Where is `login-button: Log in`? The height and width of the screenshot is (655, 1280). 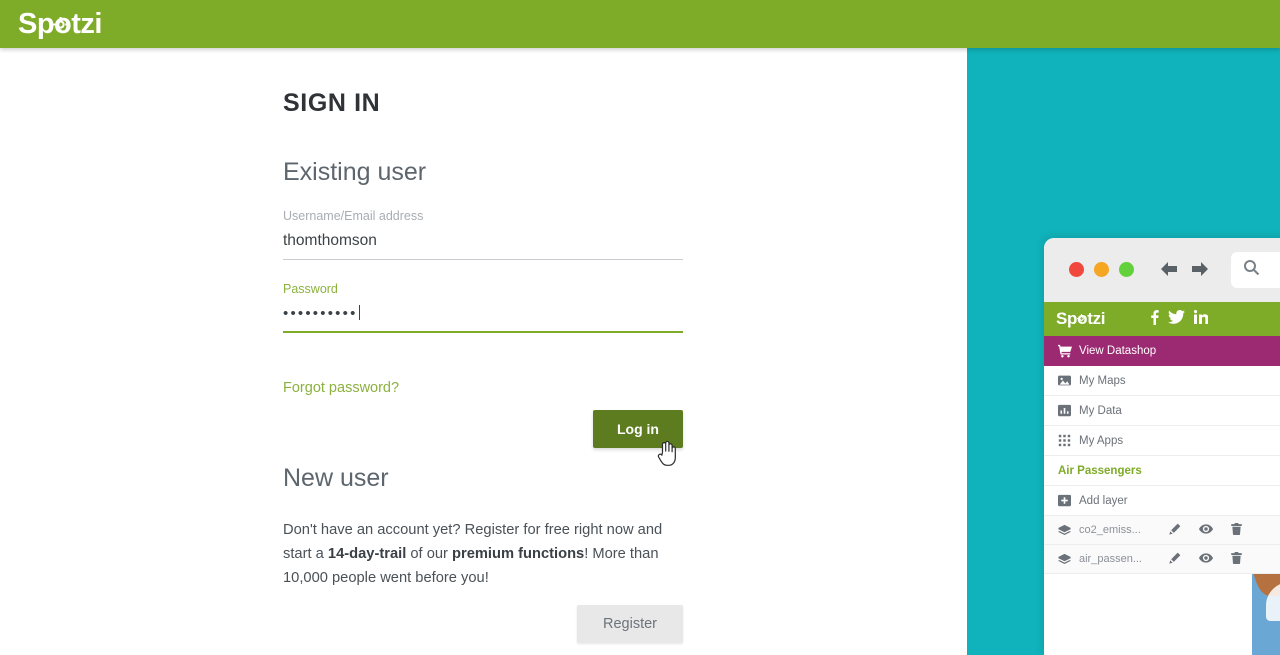
login-button: Log in is located at coordinates (638, 429).